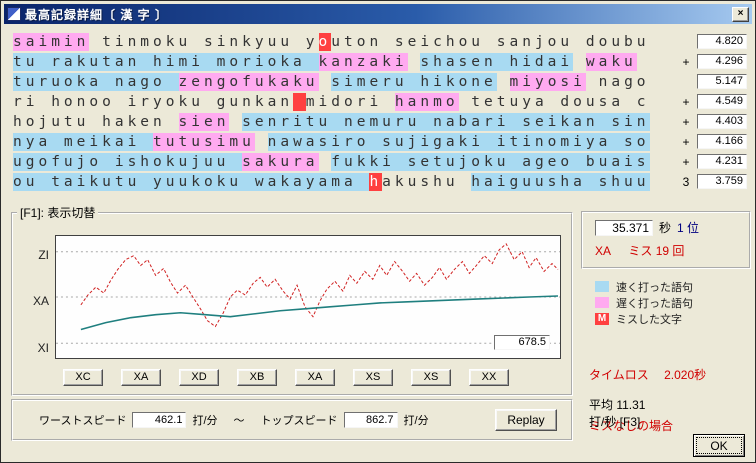 The width and height of the screenshot is (756, 463). Describe the element at coordinates (654, 303) in the screenshot. I see `legend-label-slow: 遅く打った語句` at that location.